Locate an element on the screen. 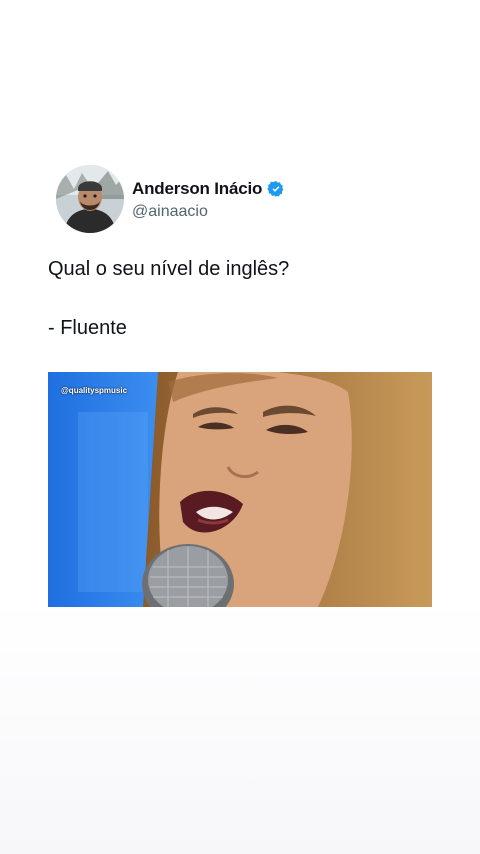 The width and height of the screenshot is (480, 854). author-row: Anderson Inácio is located at coordinates (208, 189).